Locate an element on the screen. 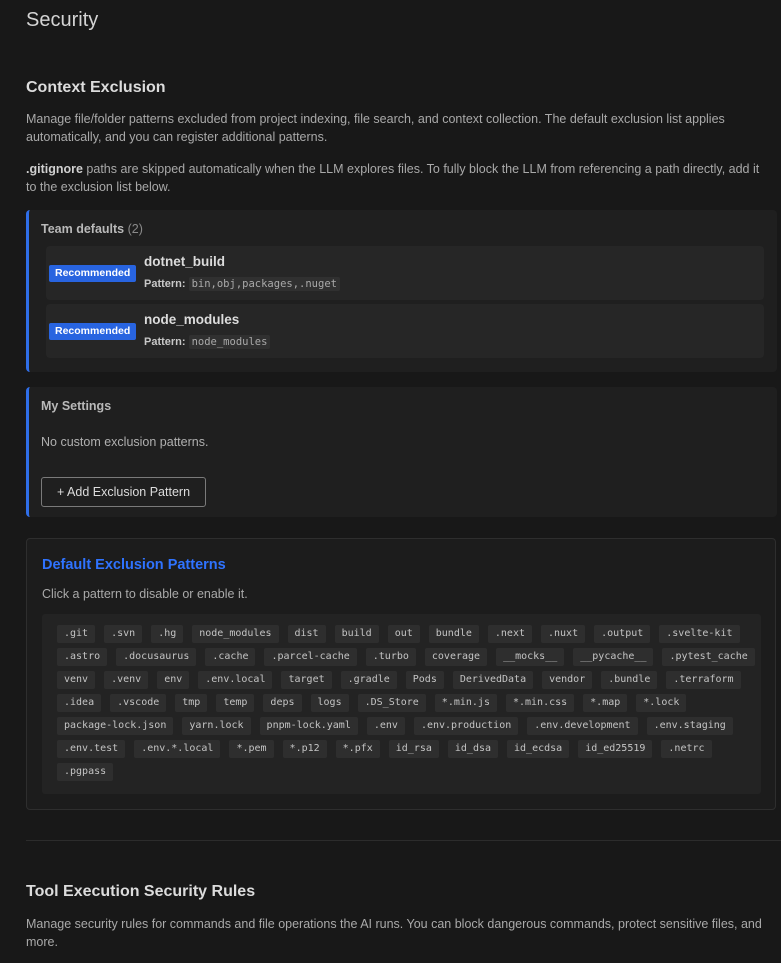  pattern-chip: .netrc is located at coordinates (686, 749).